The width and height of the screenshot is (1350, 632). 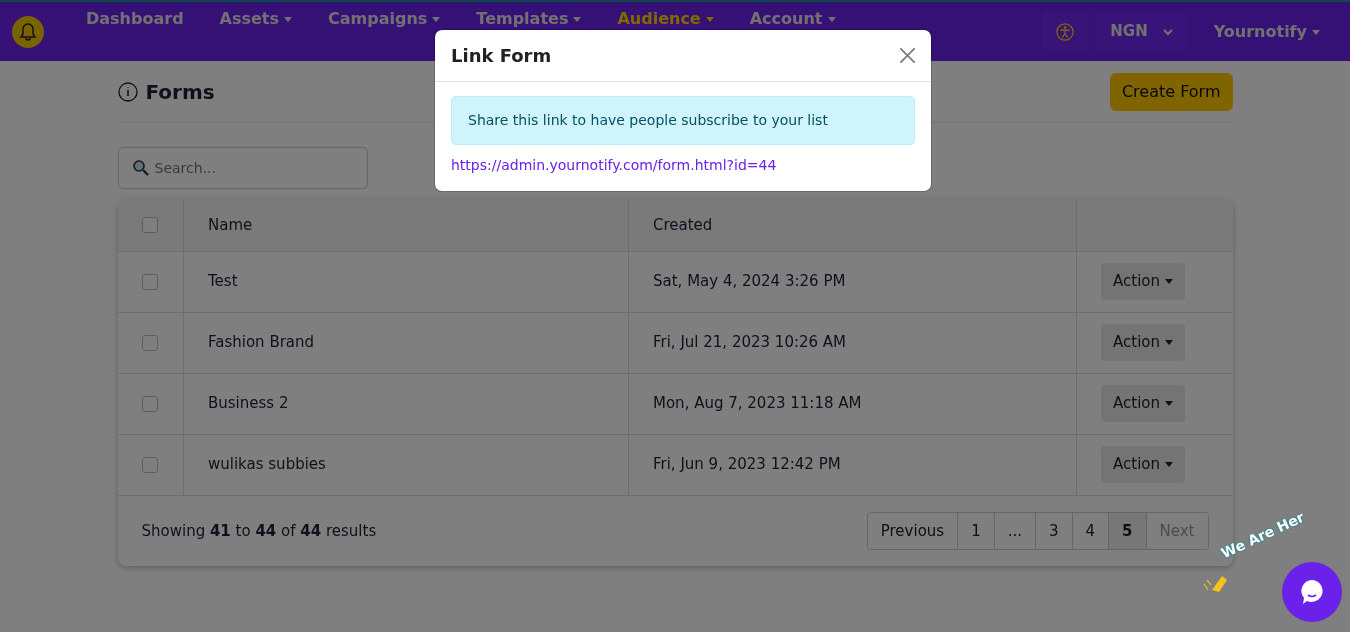 What do you see at coordinates (1266, 31) in the screenshot?
I see `account-menu: Yournotify` at bounding box center [1266, 31].